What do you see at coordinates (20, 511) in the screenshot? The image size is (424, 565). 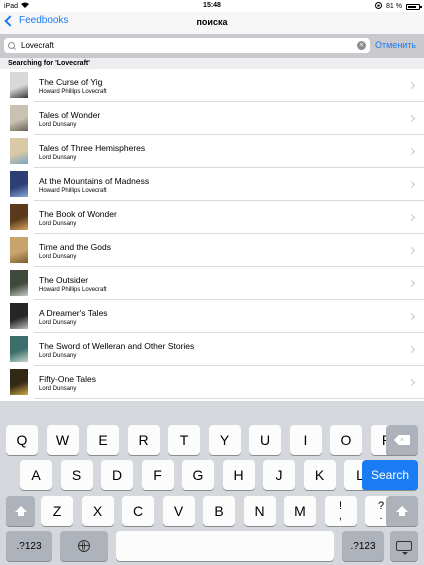 I see `shift-key-left` at bounding box center [20, 511].